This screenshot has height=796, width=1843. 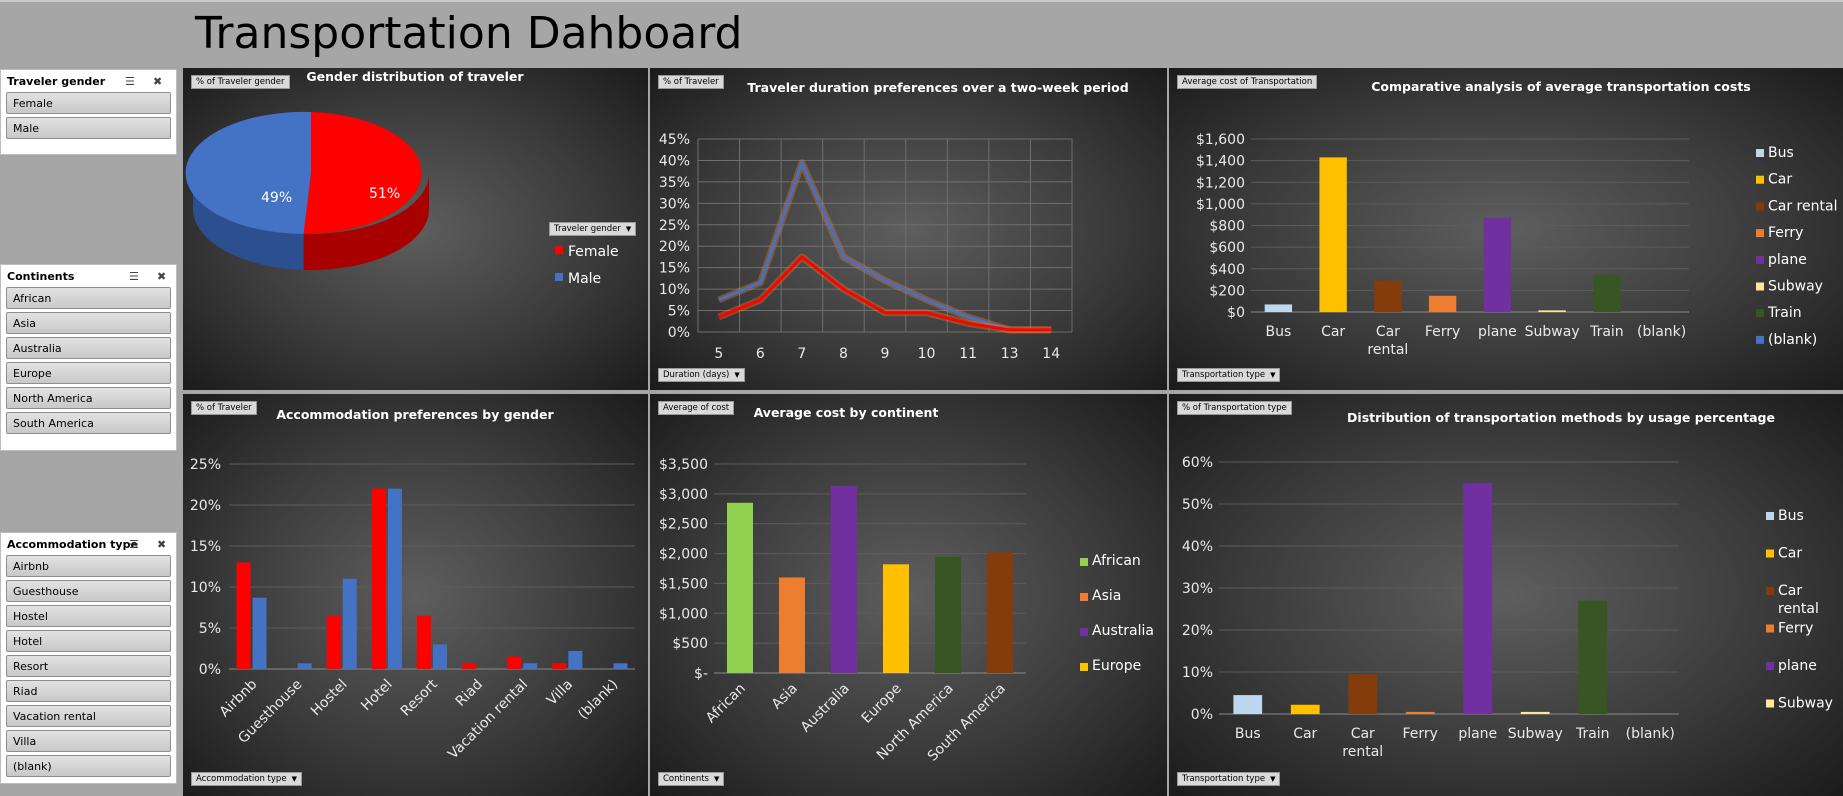 What do you see at coordinates (415, 414) in the screenshot?
I see `chart-title: Accommodation preferences by gender` at bounding box center [415, 414].